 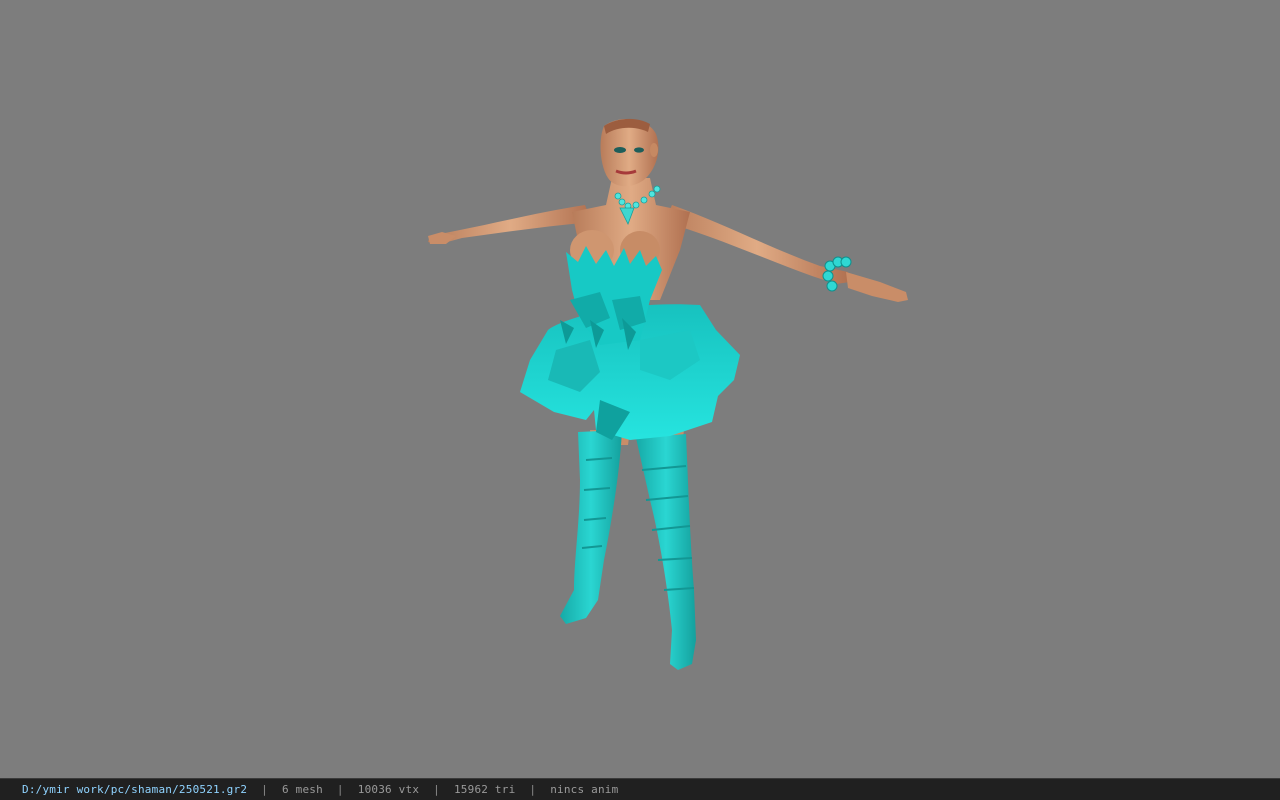 What do you see at coordinates (135, 789) in the screenshot?
I see `file-path: D:/ymir work/pc/shaman/250521.gr2` at bounding box center [135, 789].